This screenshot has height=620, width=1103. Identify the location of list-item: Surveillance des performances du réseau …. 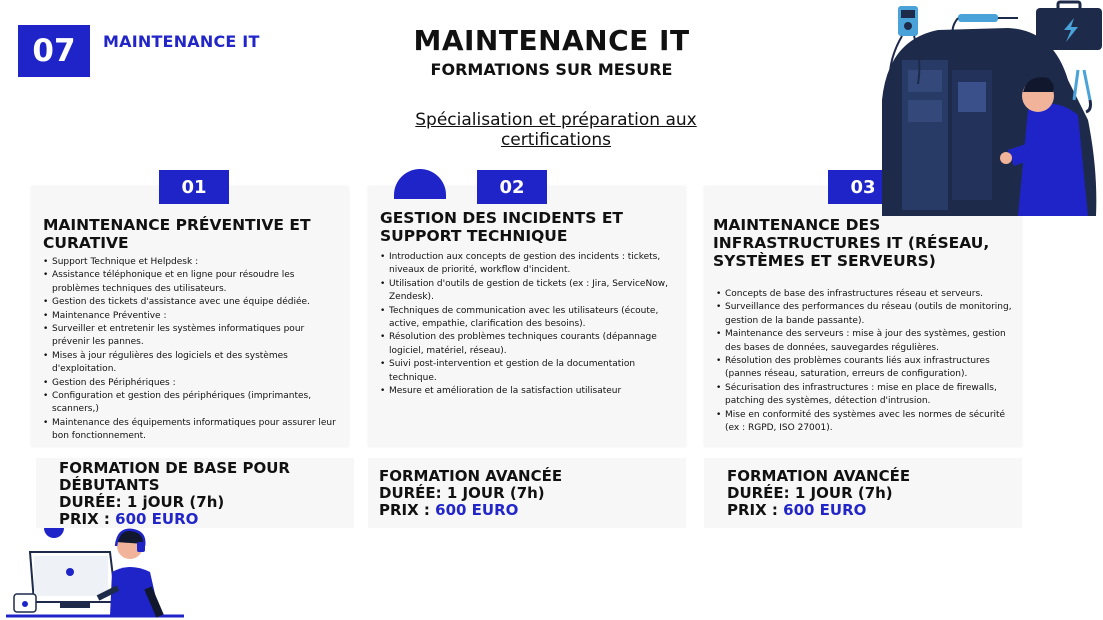
(867, 314).